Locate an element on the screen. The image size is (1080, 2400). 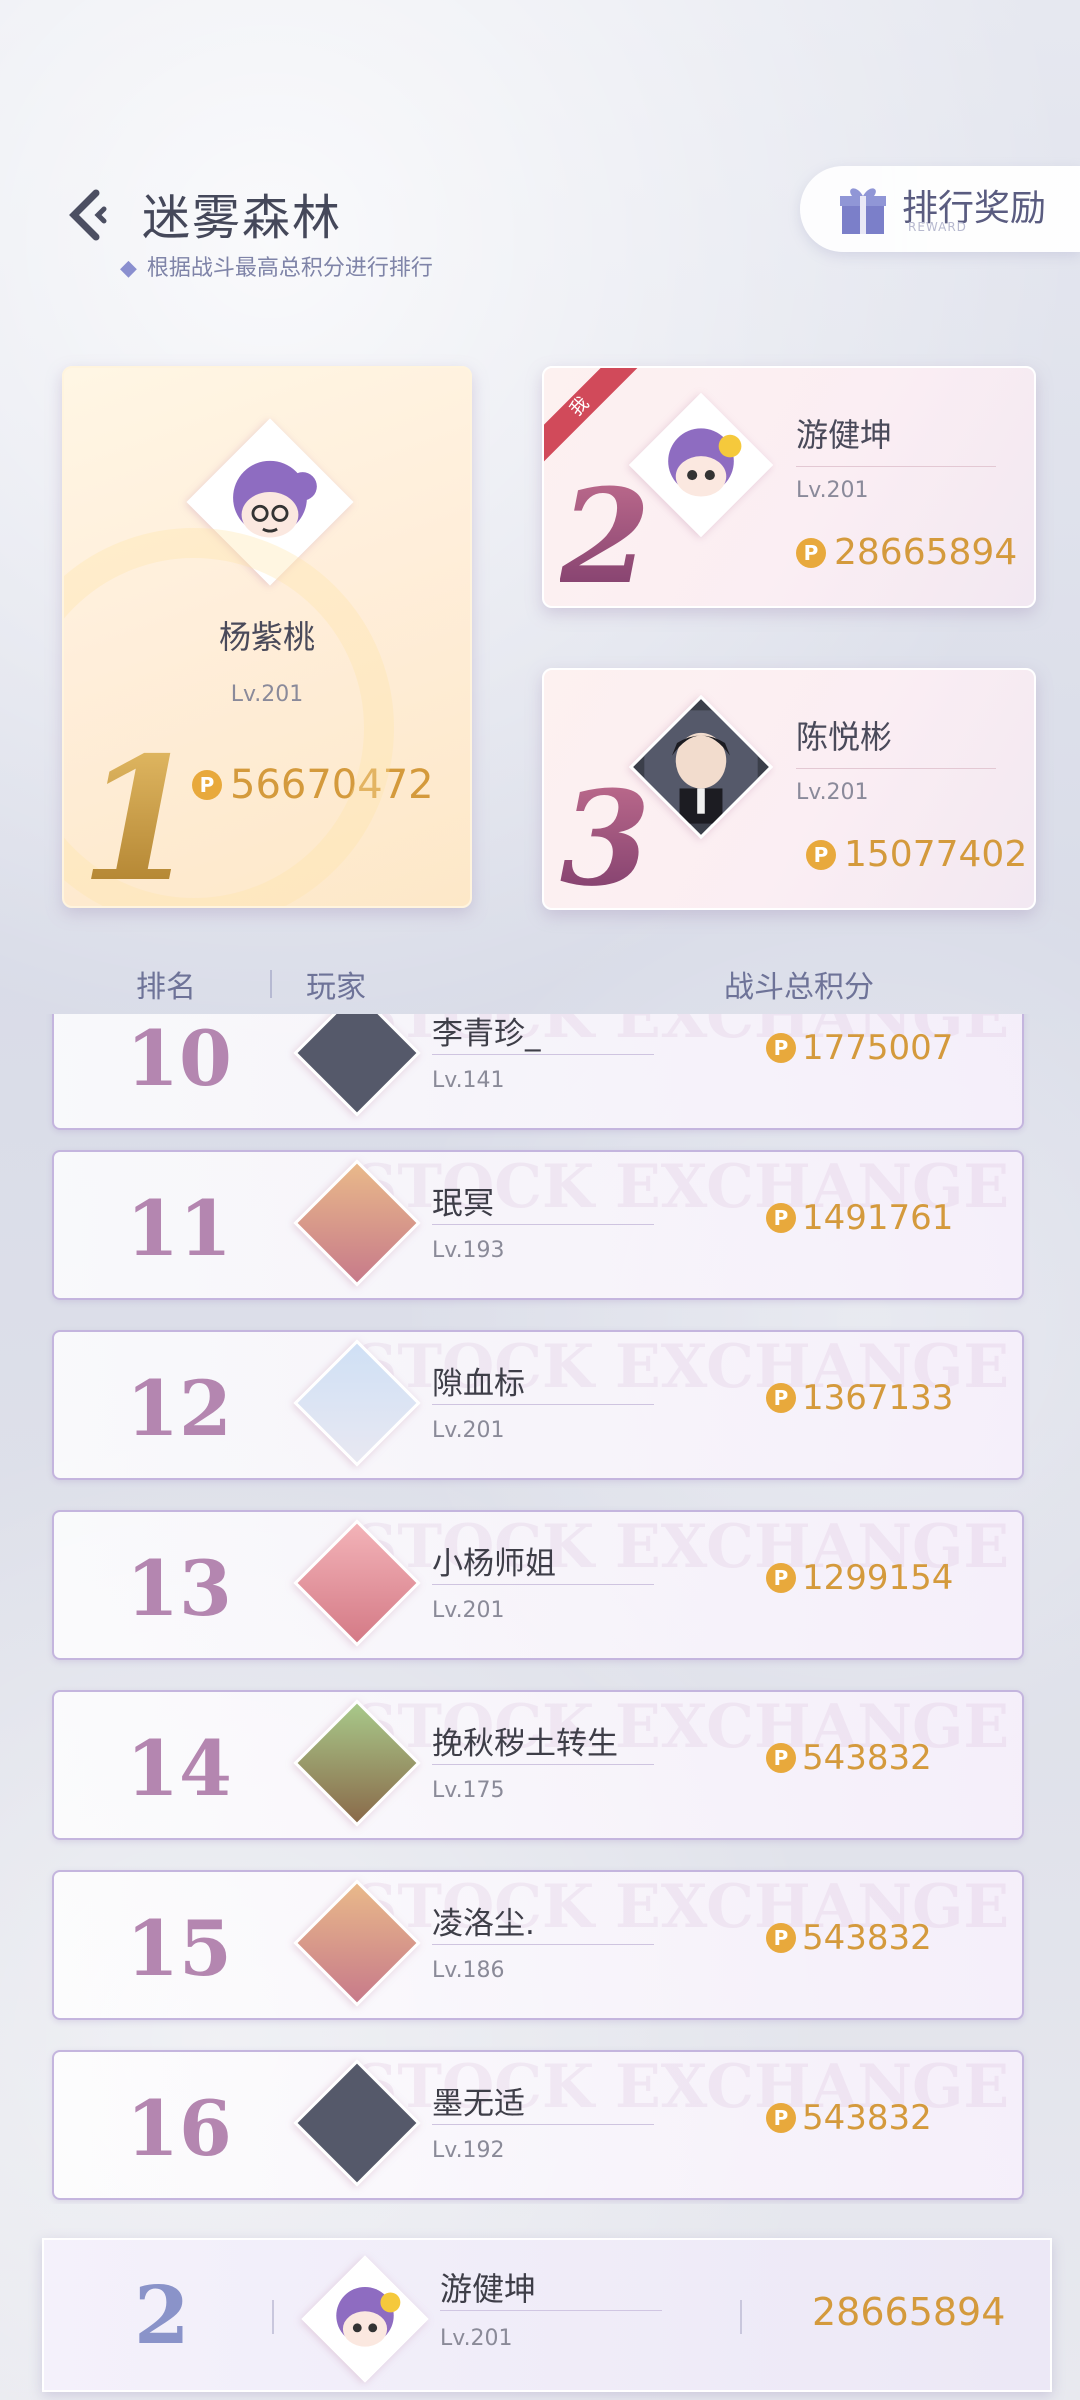
row-name: 凌洛尘. is located at coordinates (483, 1924).